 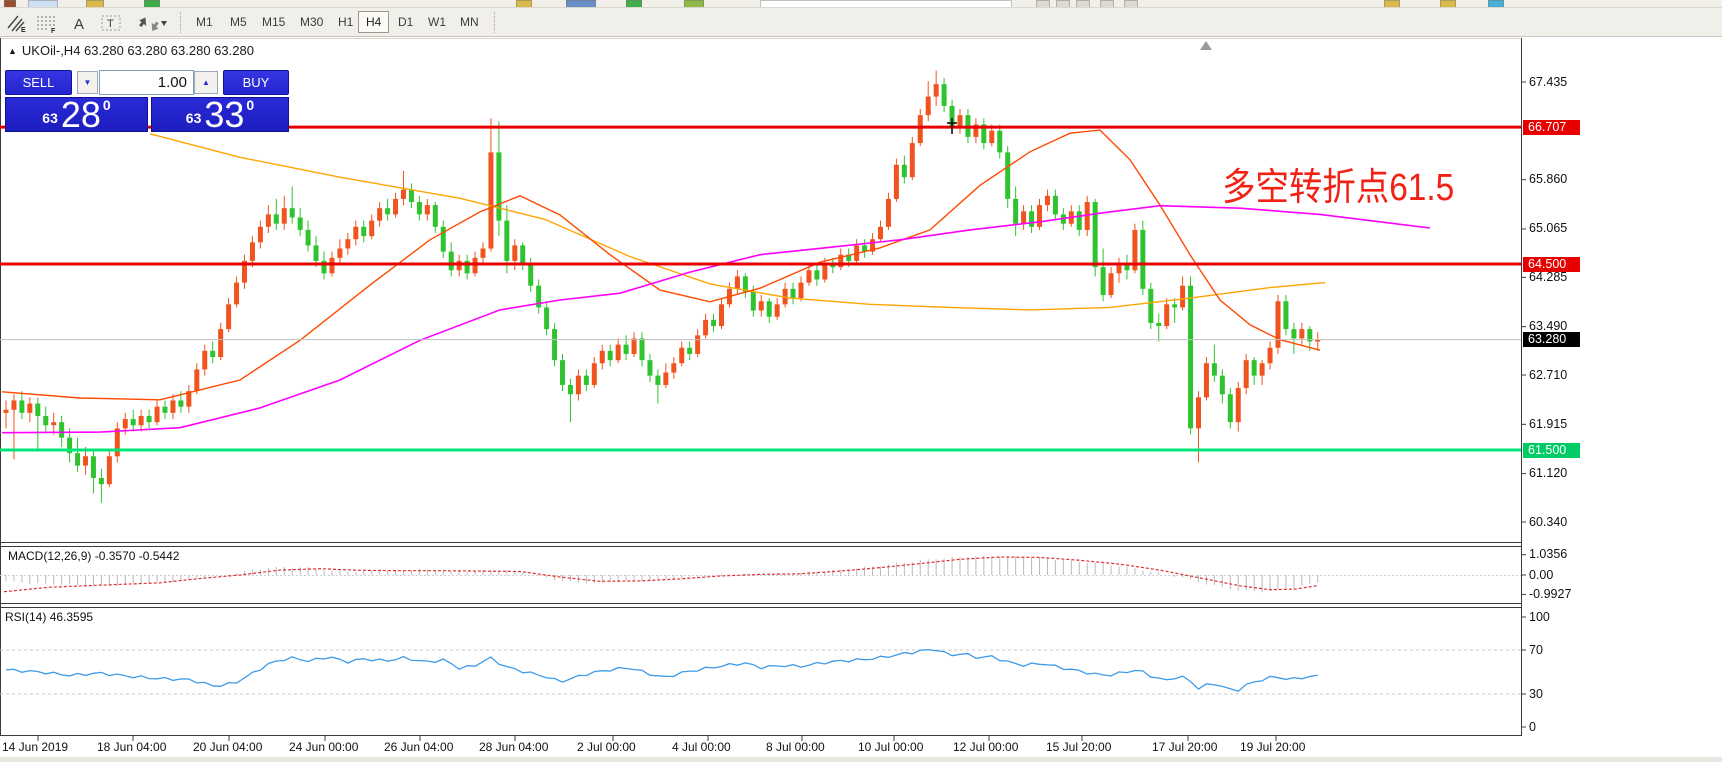 What do you see at coordinates (661, 670) in the screenshot?
I see `rsi-line` at bounding box center [661, 670].